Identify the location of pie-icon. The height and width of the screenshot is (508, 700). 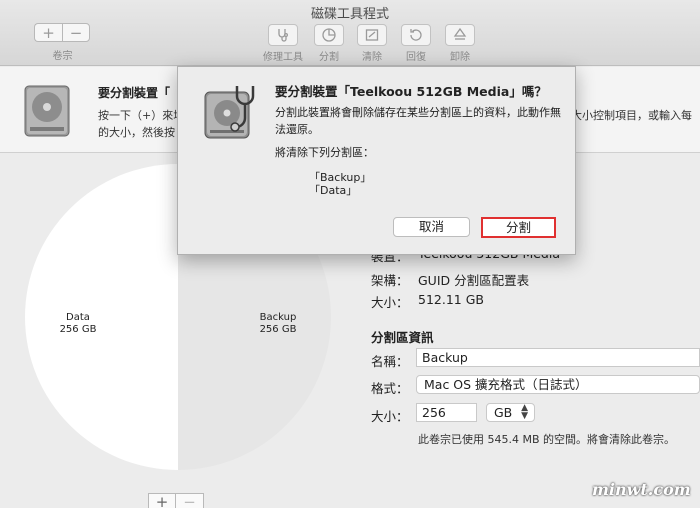
(329, 35).